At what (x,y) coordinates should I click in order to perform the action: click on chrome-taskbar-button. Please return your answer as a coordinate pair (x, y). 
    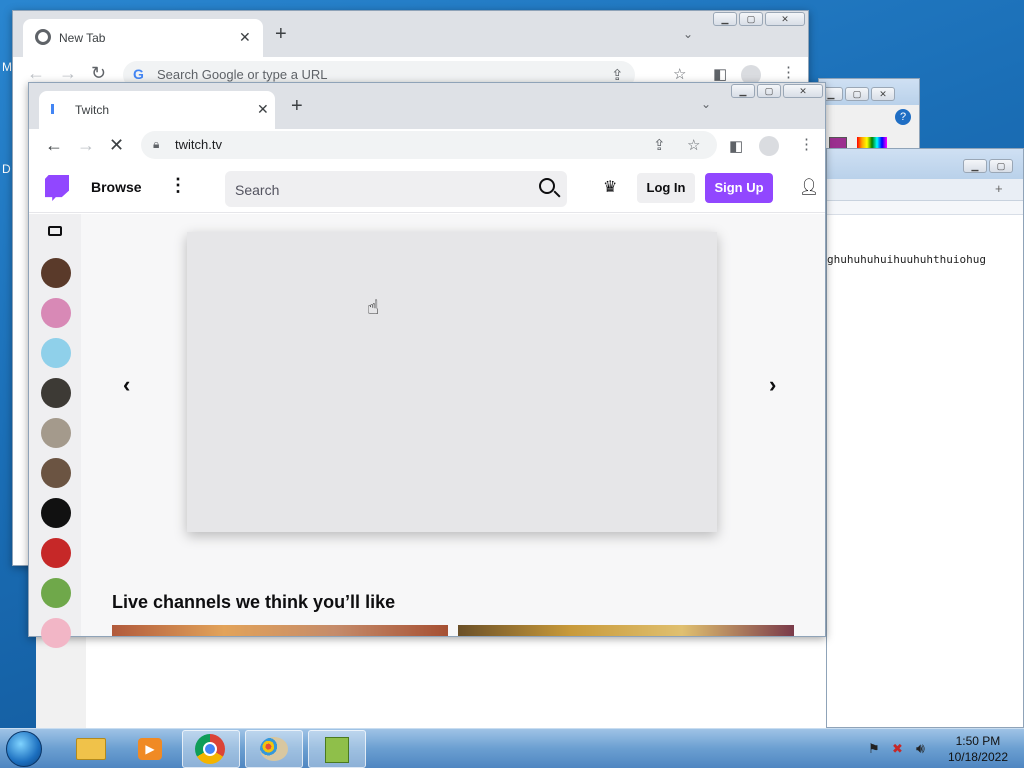
    Looking at the image, I should click on (211, 749).